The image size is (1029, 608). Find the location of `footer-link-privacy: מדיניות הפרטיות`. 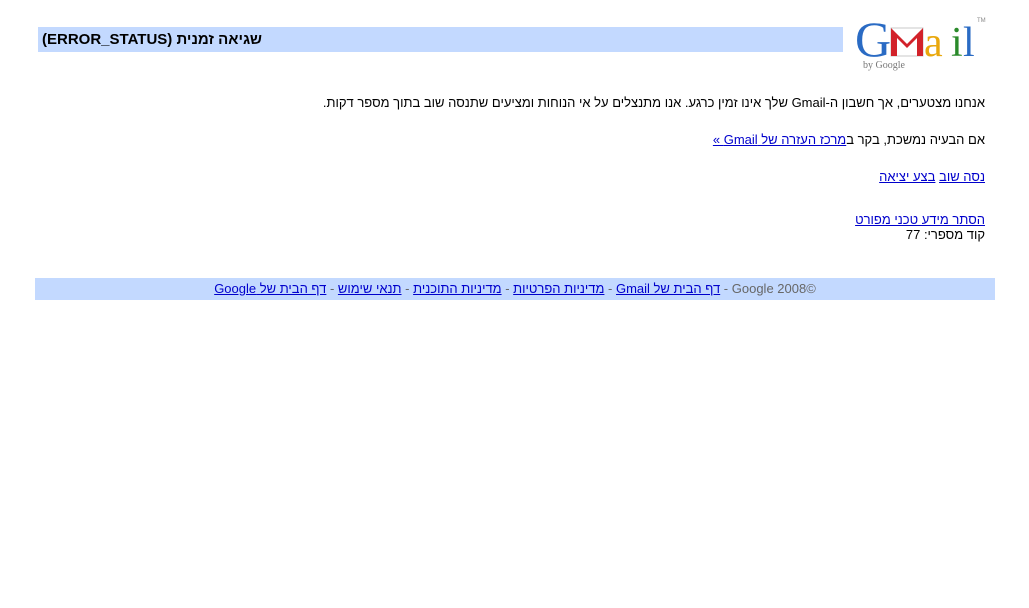

footer-link-privacy: מדיניות הפרטיות is located at coordinates (558, 288).